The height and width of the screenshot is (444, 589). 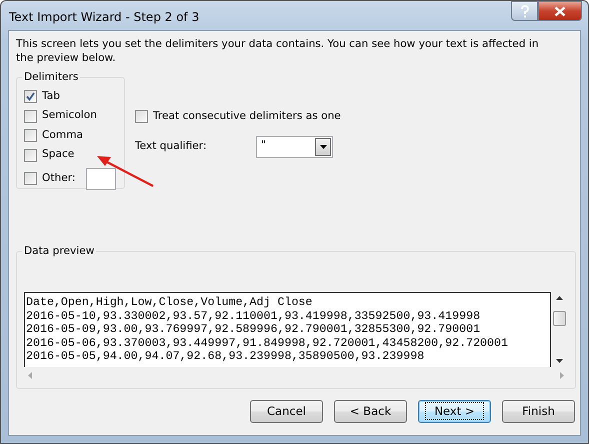 What do you see at coordinates (58, 155) in the screenshot?
I see `checkbox-label: Space` at bounding box center [58, 155].